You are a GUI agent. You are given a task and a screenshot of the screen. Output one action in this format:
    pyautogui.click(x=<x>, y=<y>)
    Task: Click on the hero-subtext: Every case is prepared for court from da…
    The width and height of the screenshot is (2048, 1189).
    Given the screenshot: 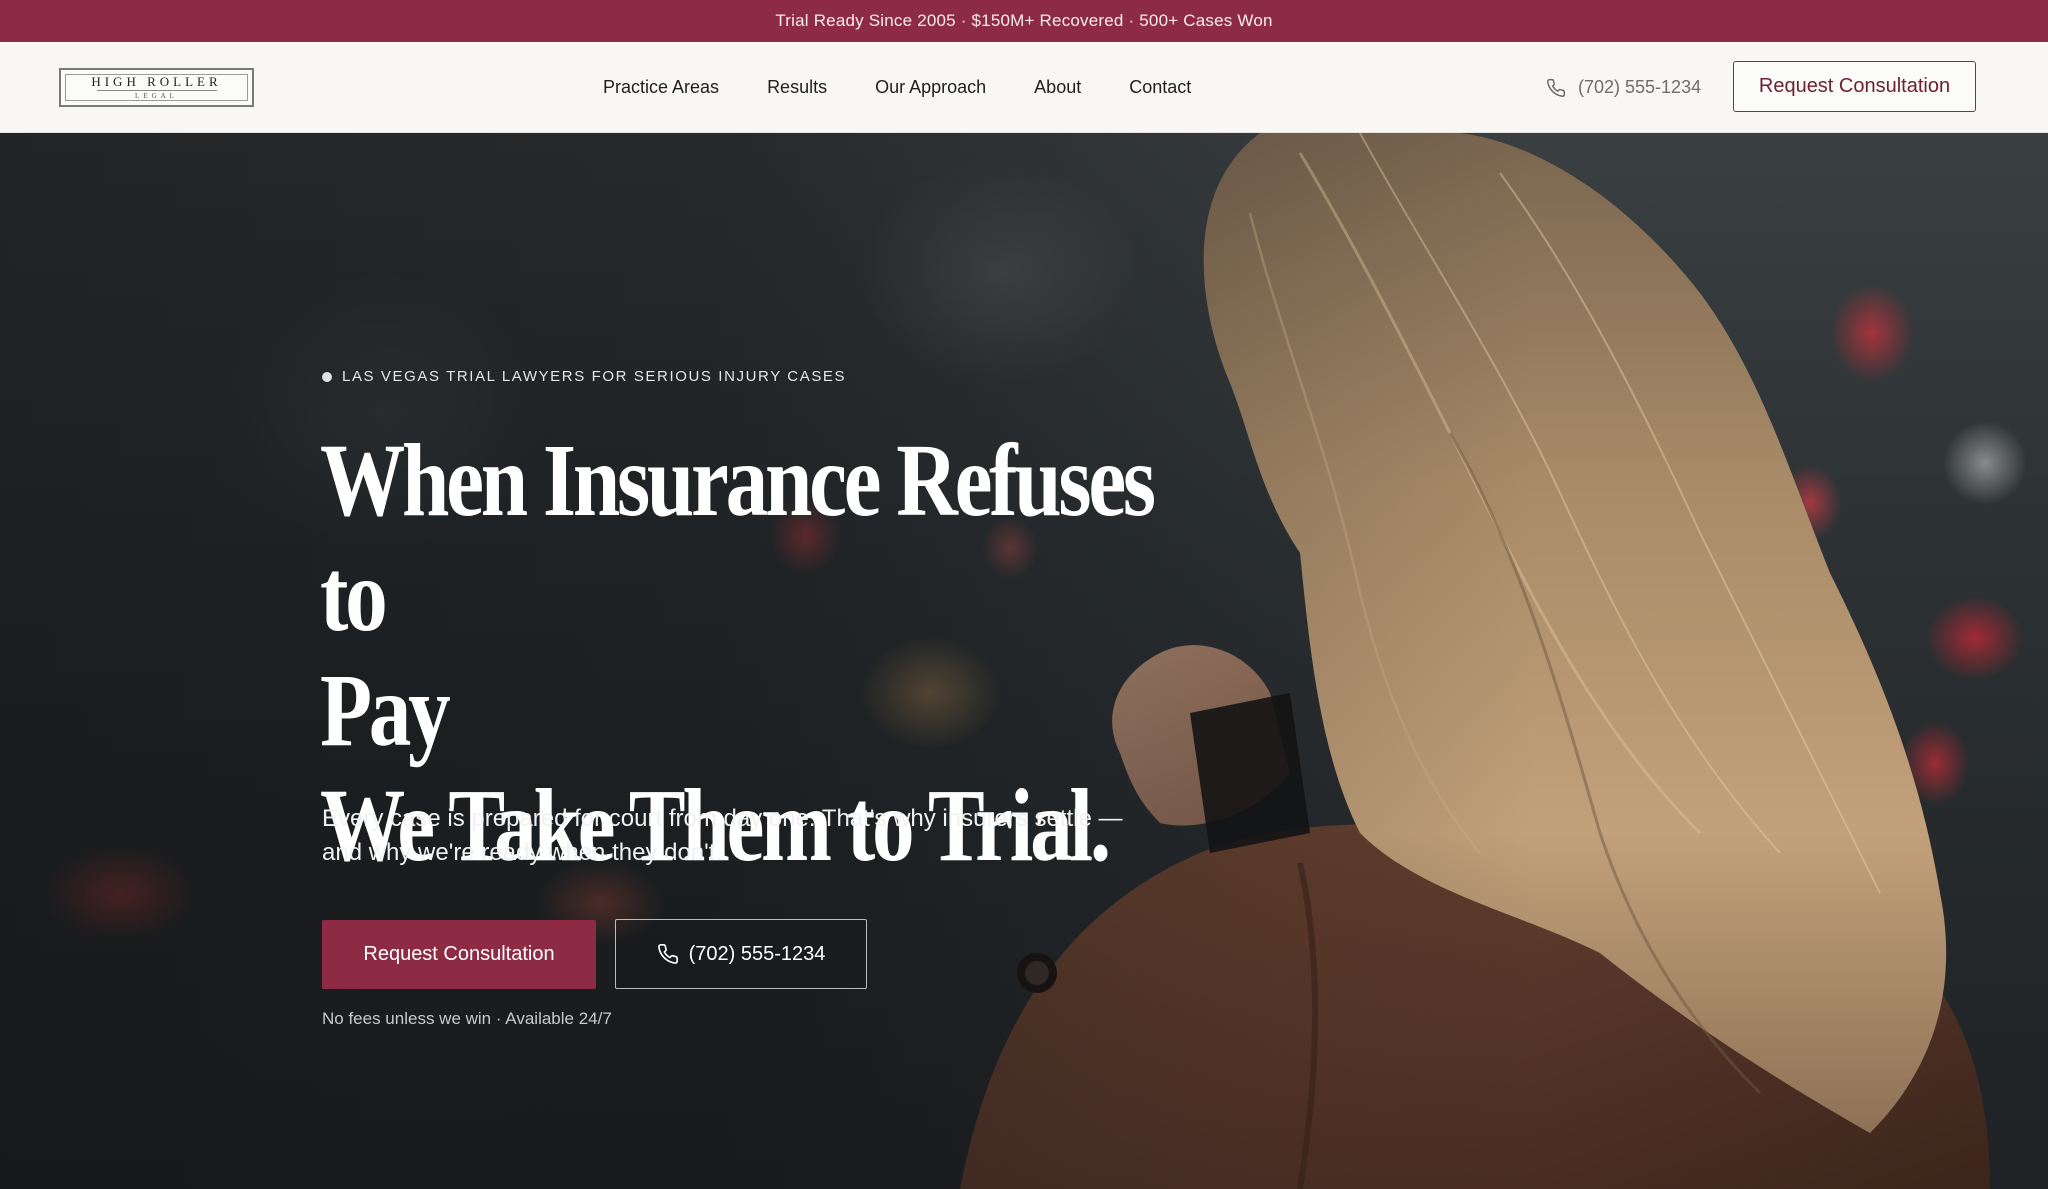 What is the action you would take?
    pyautogui.click(x=722, y=835)
    